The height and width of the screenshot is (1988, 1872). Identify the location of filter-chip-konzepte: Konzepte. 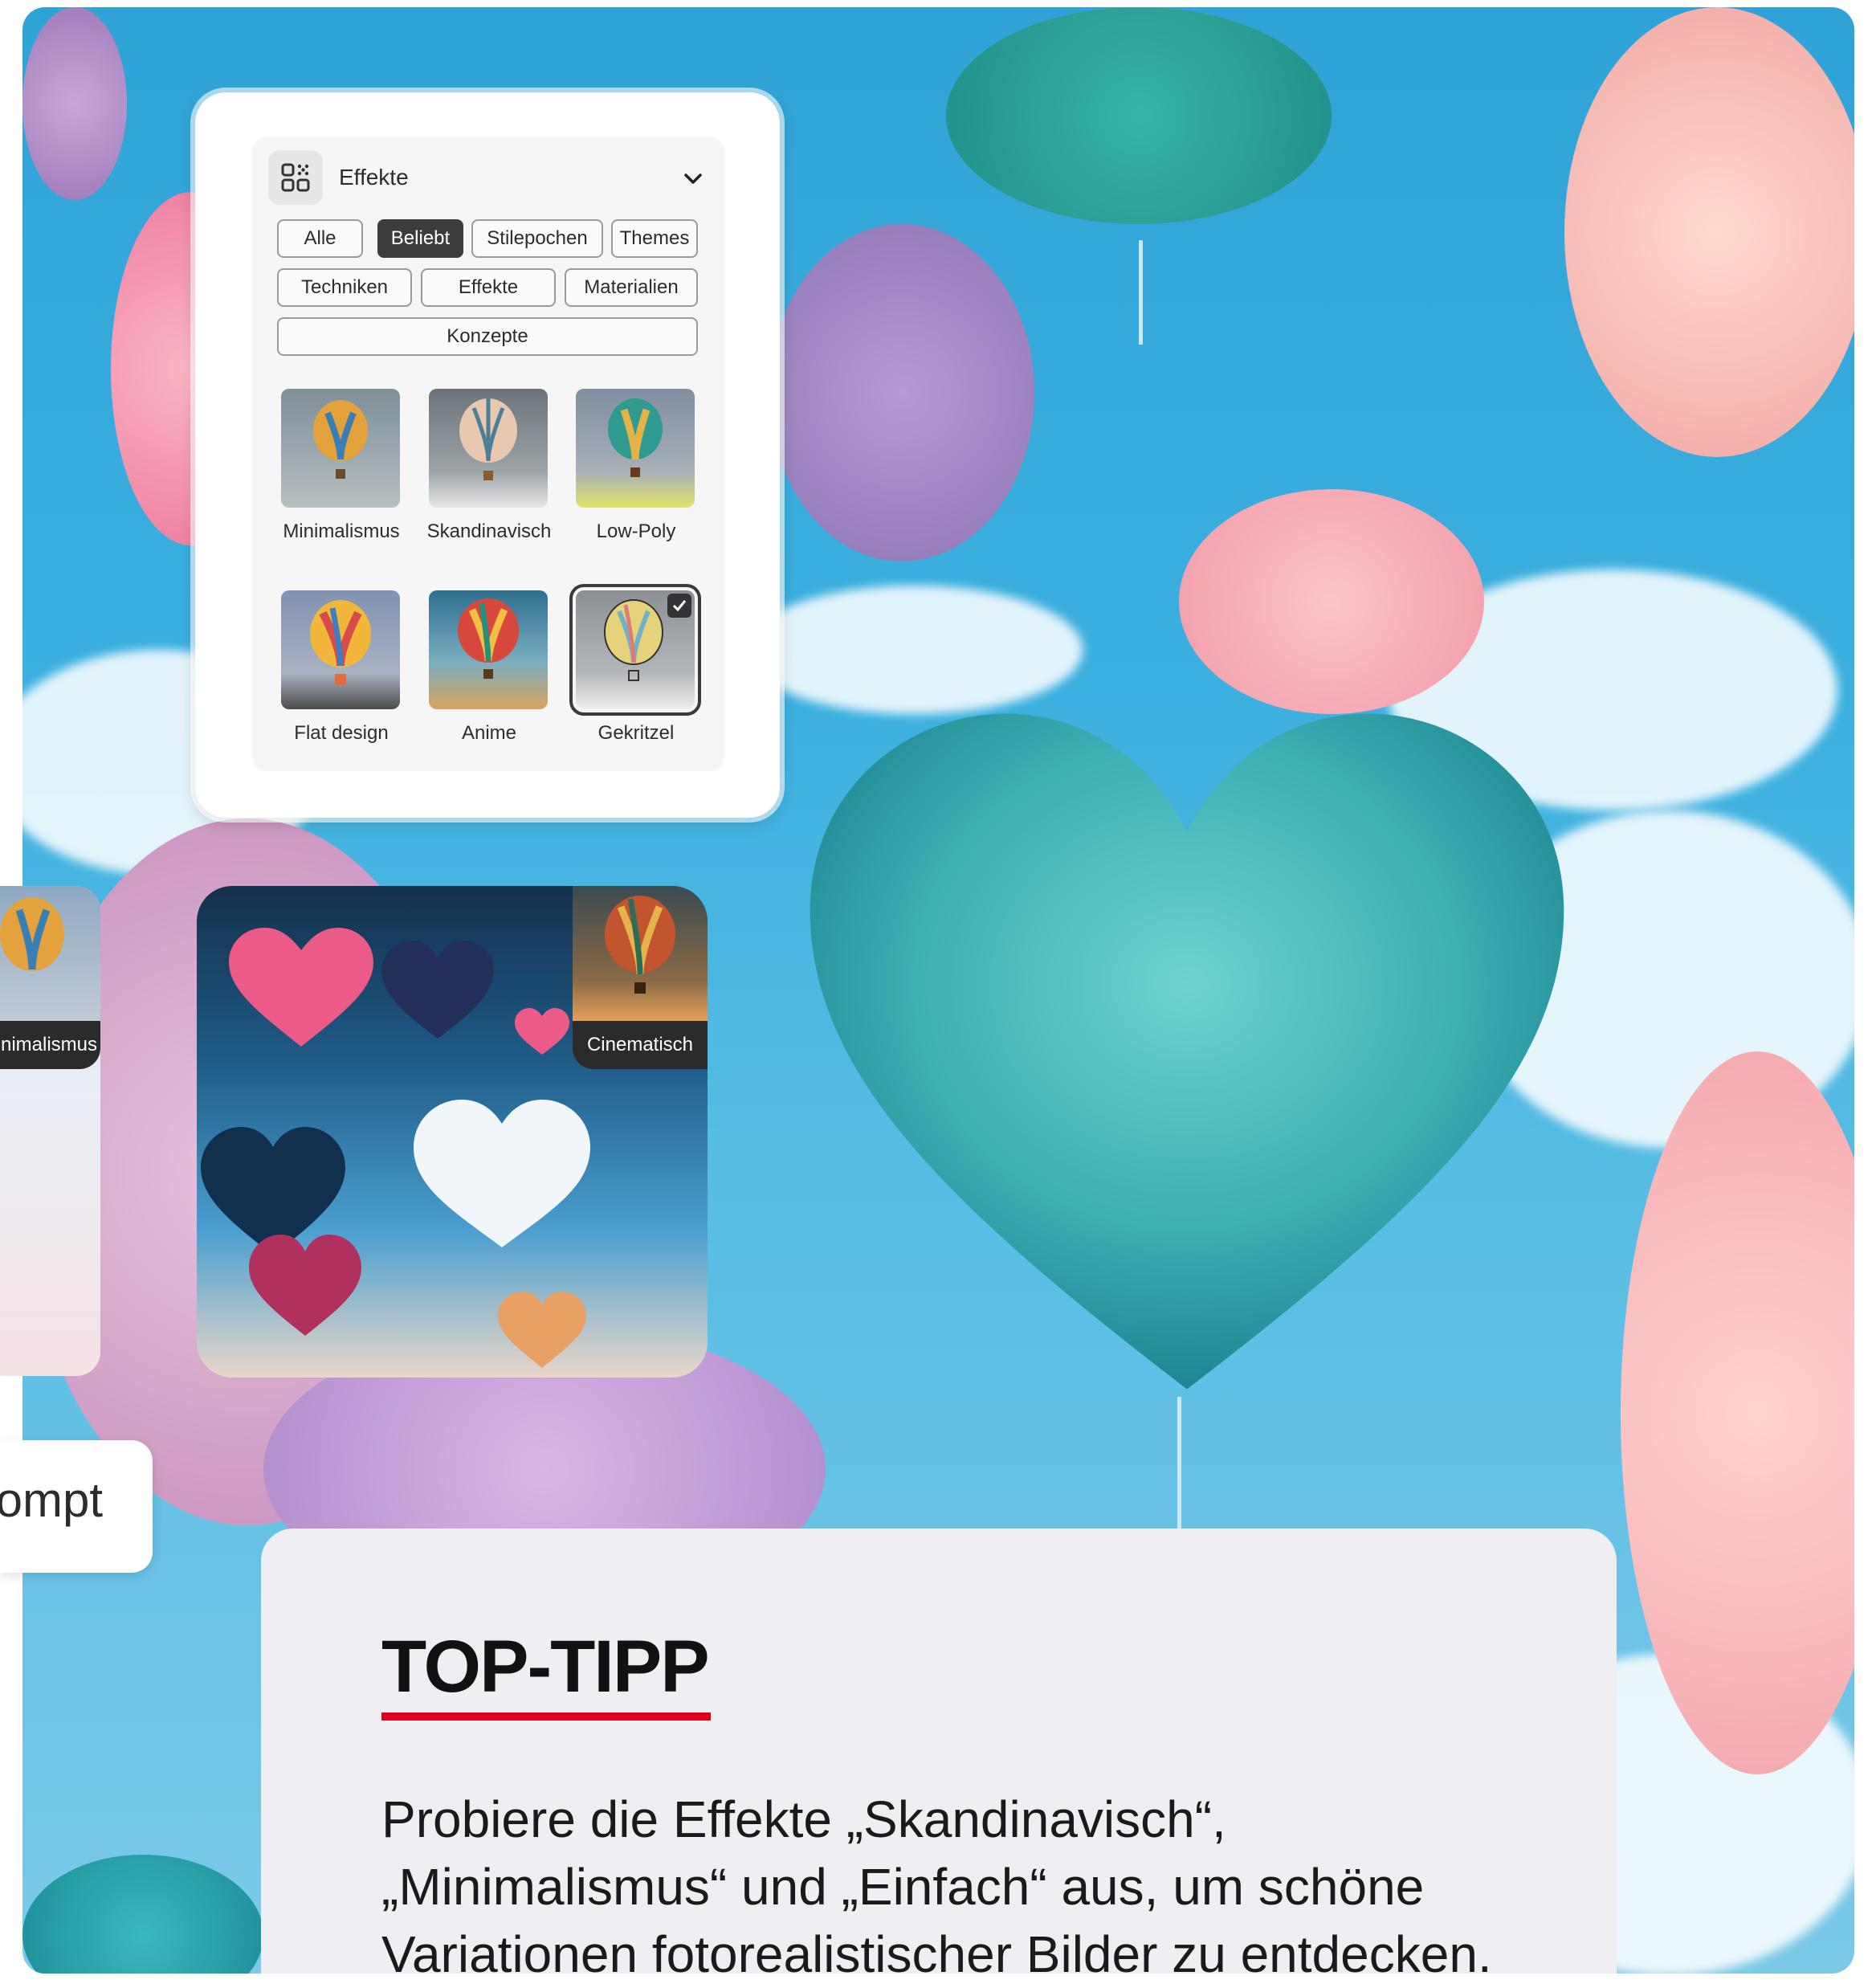
(487, 336).